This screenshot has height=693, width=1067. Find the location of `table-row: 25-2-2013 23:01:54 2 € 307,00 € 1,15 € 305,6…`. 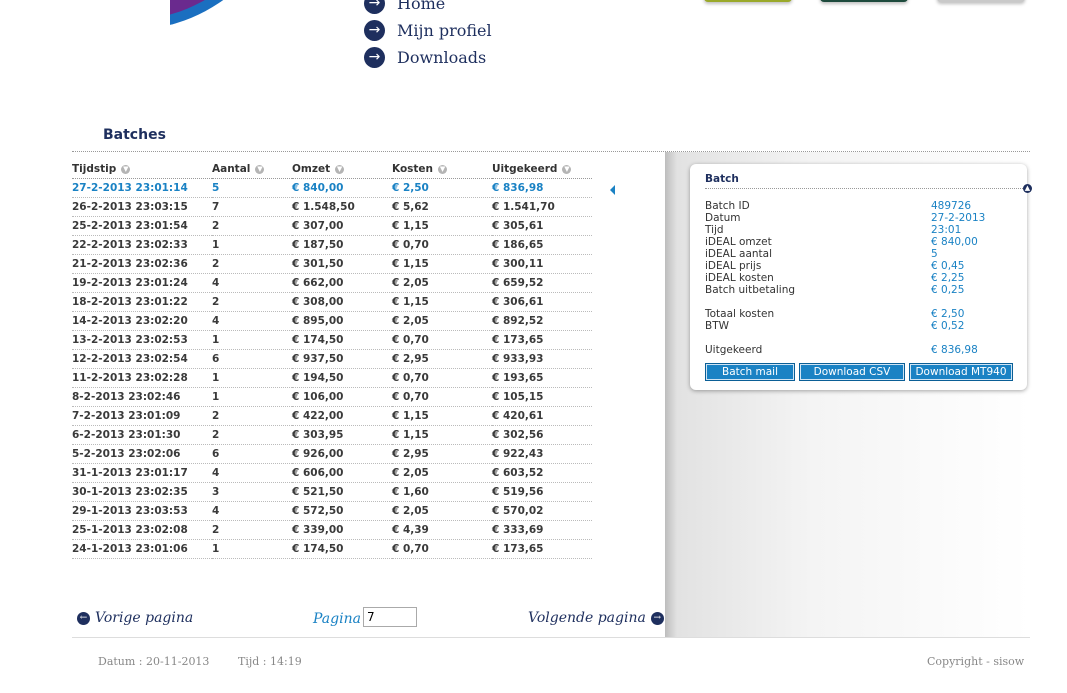

table-row: 25-2-2013 23:01:54 2 € 307,00 € 1,15 € 305,6… is located at coordinates (332, 226).